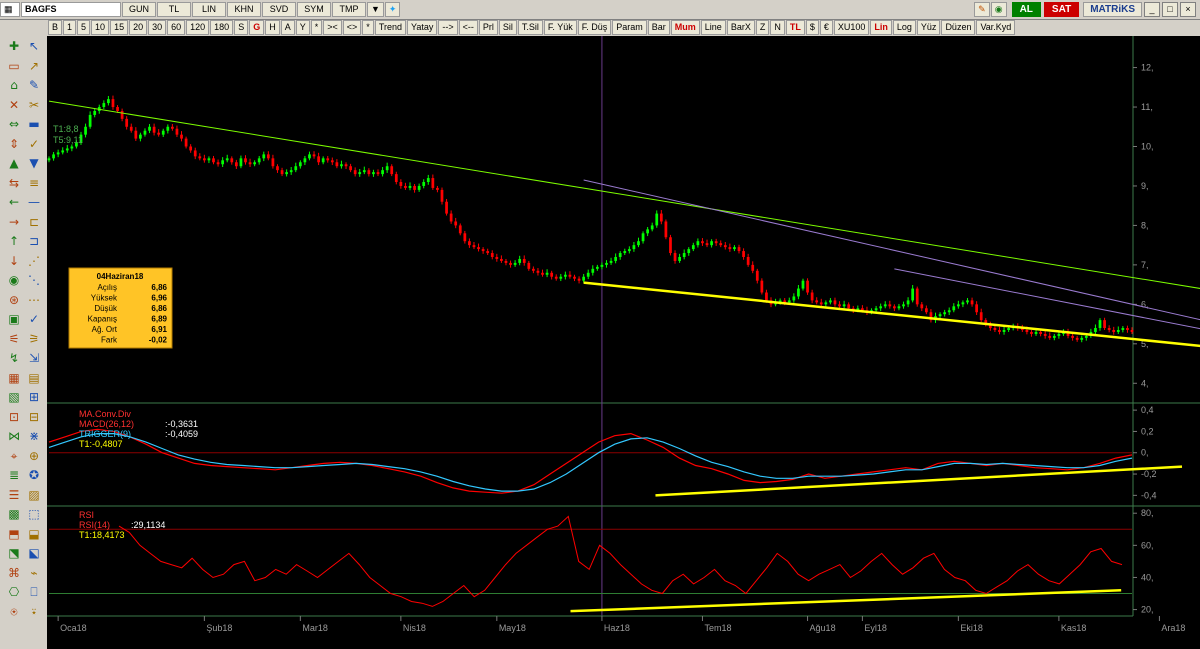 The height and width of the screenshot is (649, 1200). I want to click on drawing-tool-icon: ▨, so click(34, 495).